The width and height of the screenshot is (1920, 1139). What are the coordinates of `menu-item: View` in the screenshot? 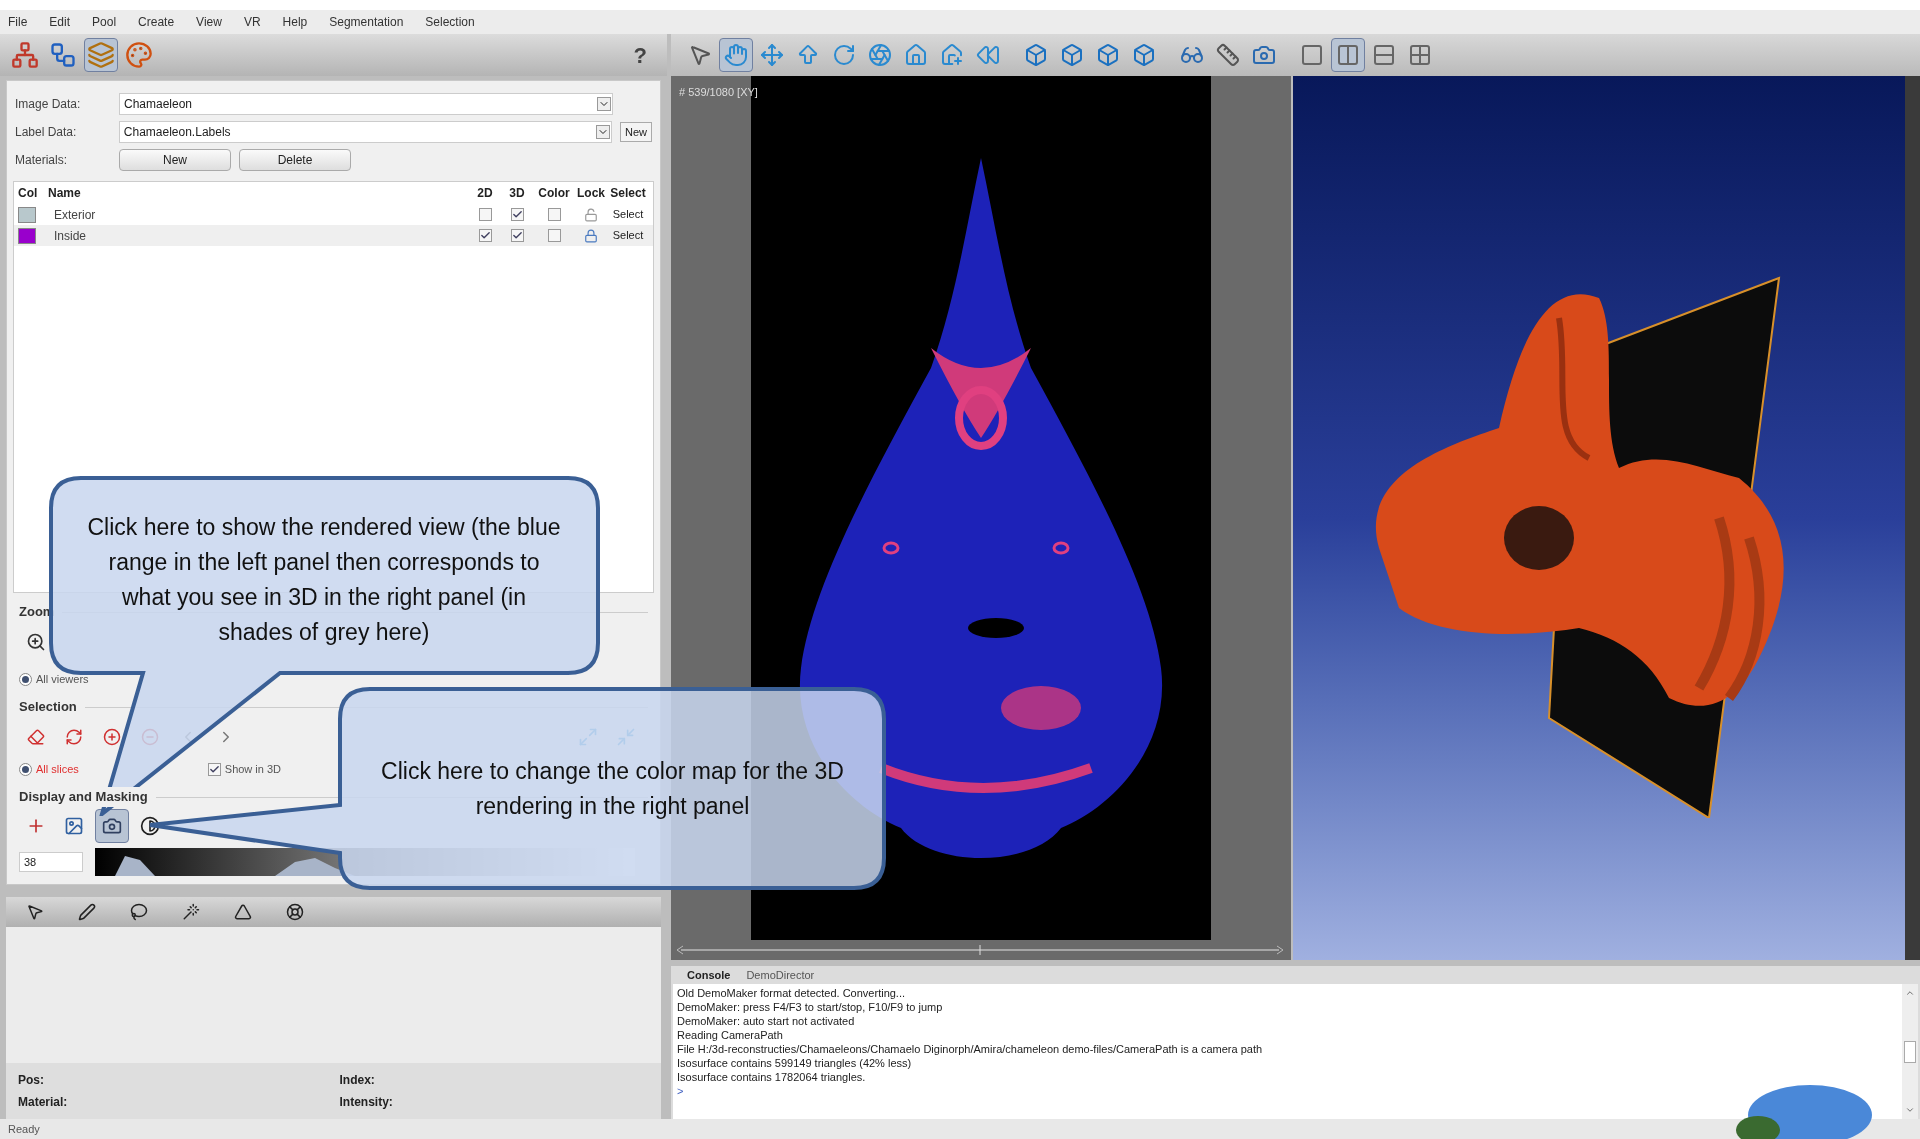 It's located at (209, 22).